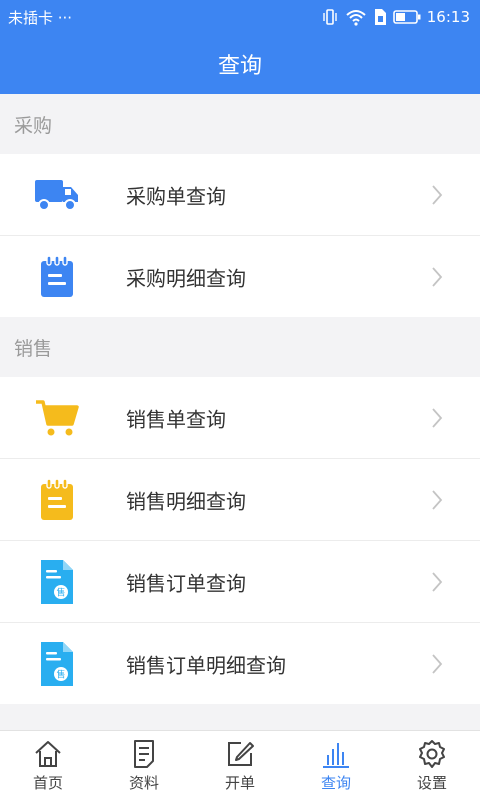 The image size is (480, 801). I want to click on nav-item-settings: 设置, so click(432, 766).